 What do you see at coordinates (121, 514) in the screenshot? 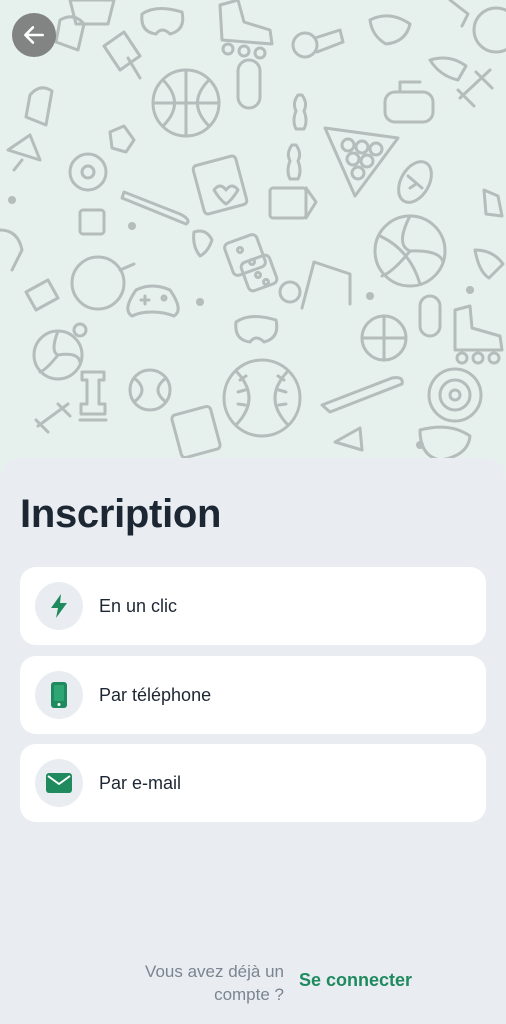
I see `page-title: Inscription` at bounding box center [121, 514].